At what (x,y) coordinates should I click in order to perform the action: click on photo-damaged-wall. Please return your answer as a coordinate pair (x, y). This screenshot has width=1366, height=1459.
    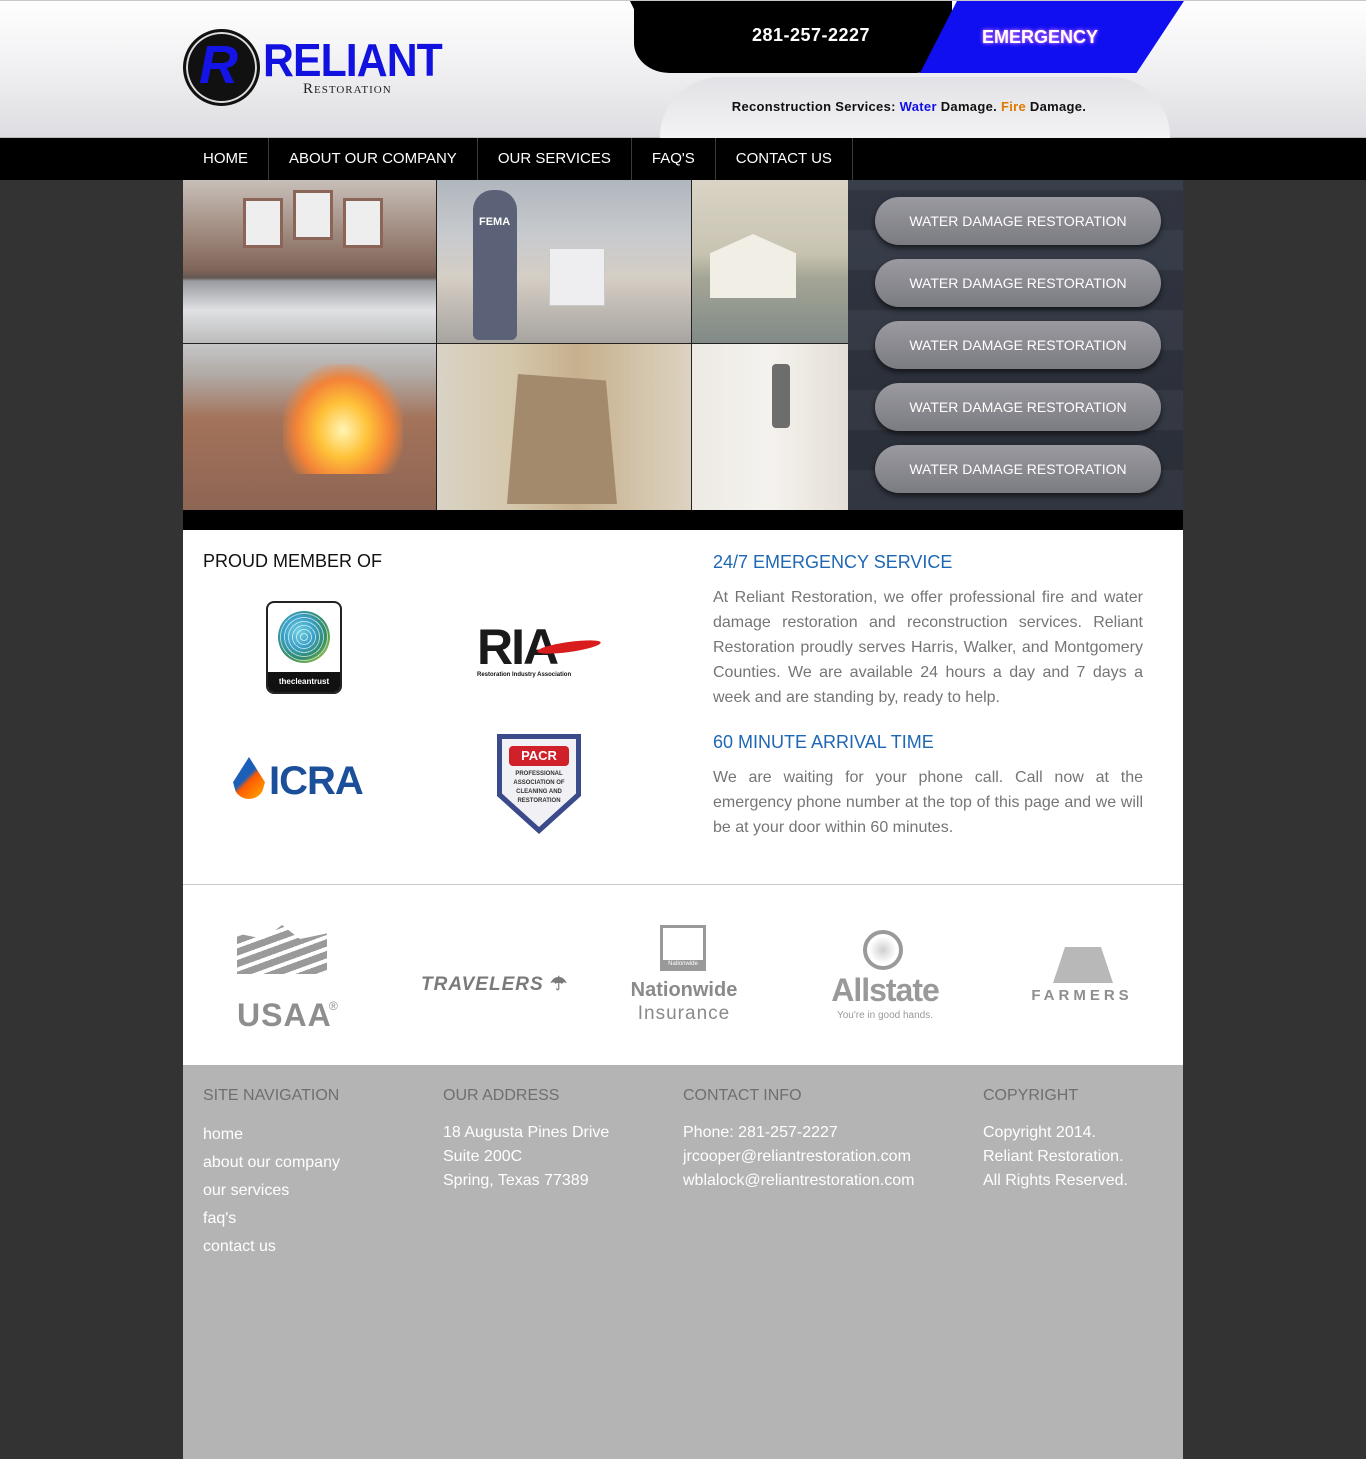
    Looking at the image, I should click on (564, 427).